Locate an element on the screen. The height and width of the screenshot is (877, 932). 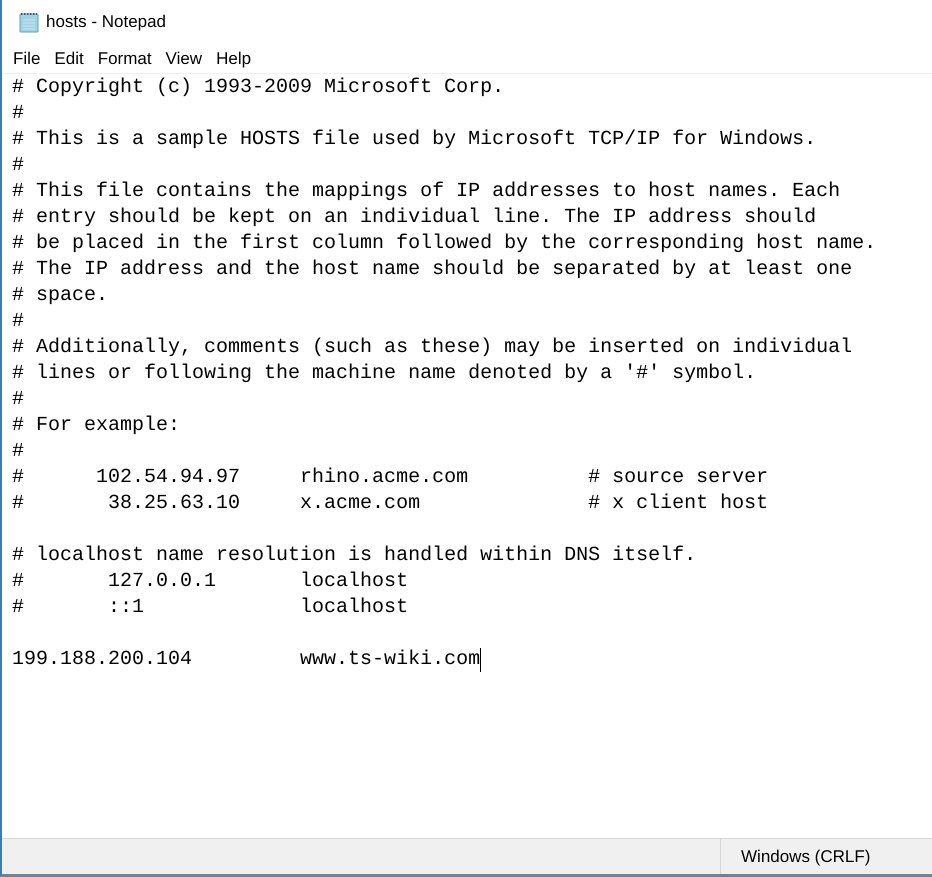
menu-item: Help is located at coordinates (233, 59).